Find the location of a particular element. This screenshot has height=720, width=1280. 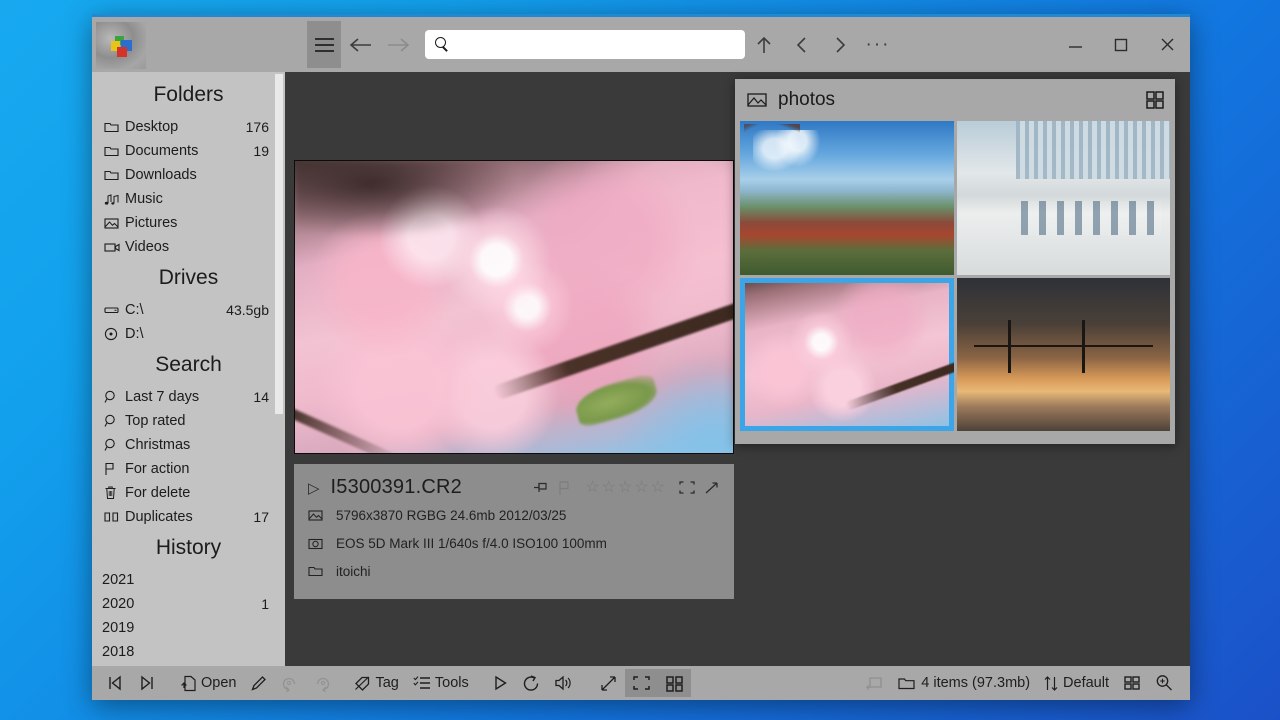

sidebar-item-duplicates: Duplicates 17 is located at coordinates (188, 517).